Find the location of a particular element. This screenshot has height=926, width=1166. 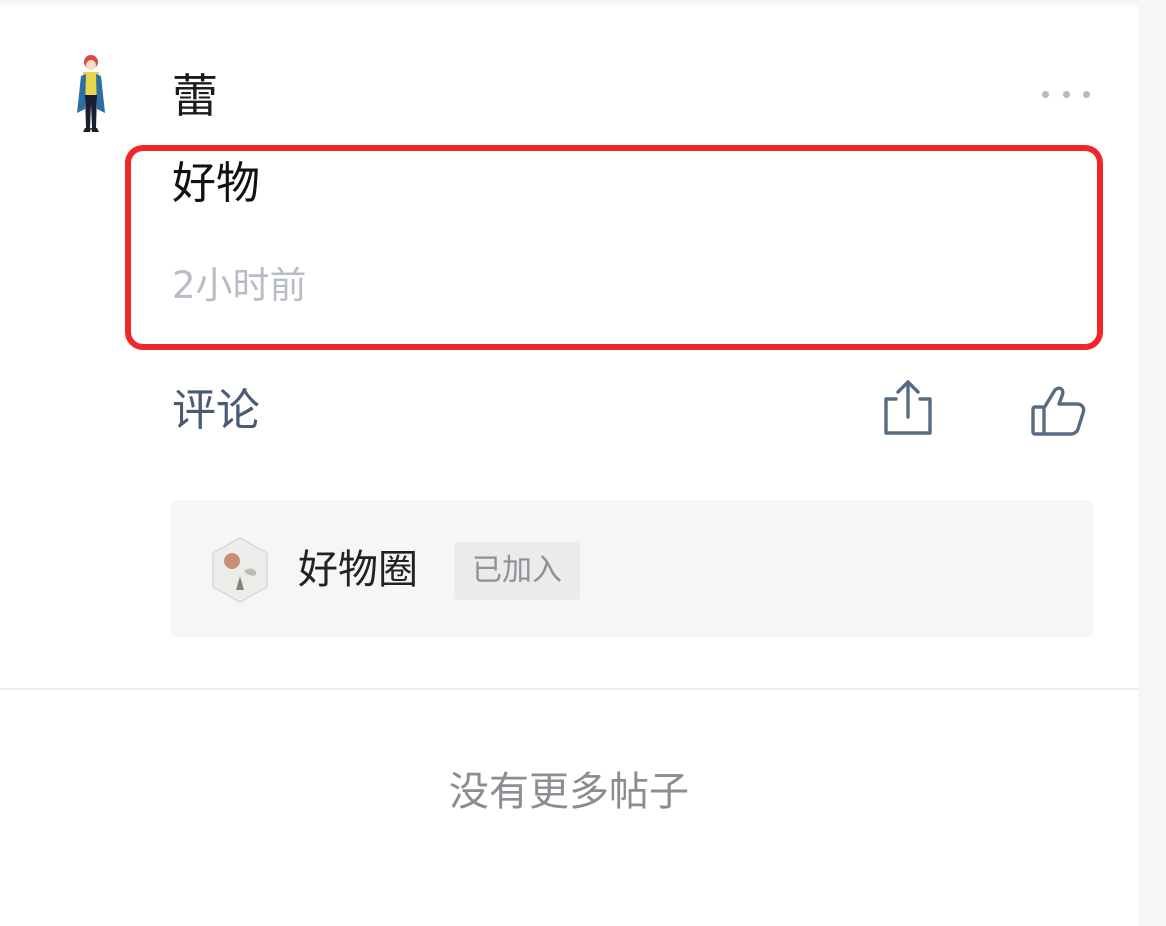

author-avatar is located at coordinates (91, 95).